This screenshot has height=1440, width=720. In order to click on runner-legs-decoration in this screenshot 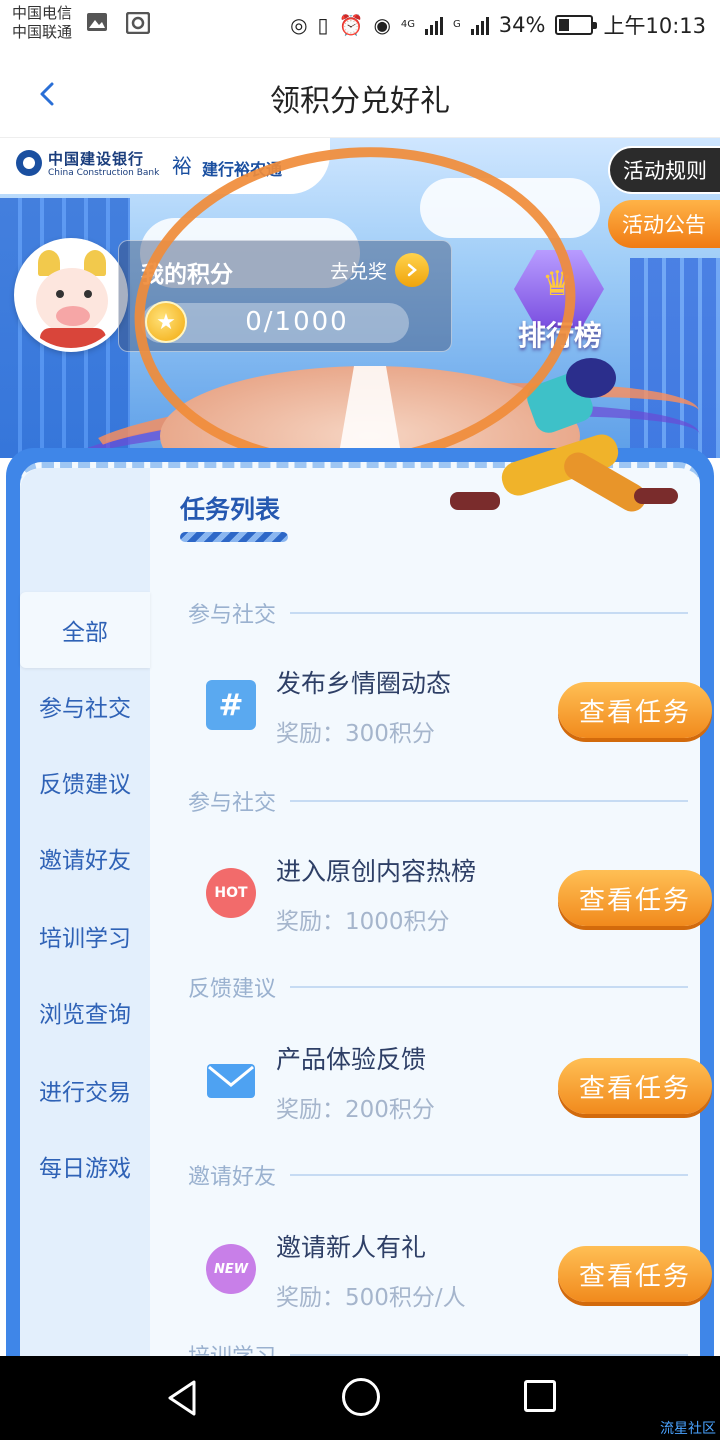, I will do `click(575, 488)`.